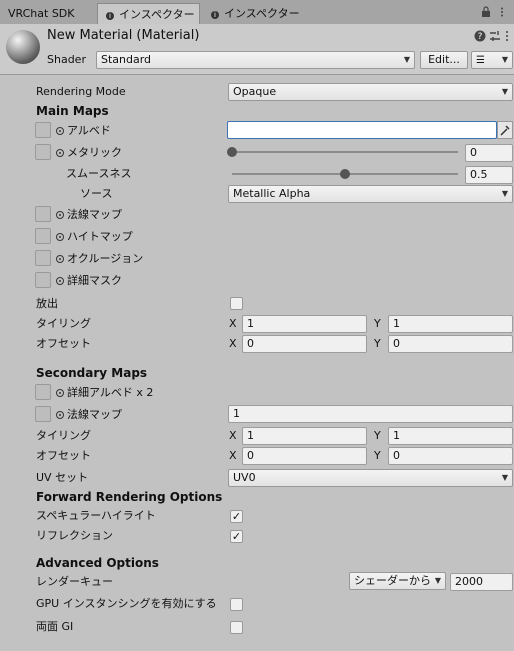  What do you see at coordinates (63, 343) in the screenshot?
I see `main-offset-label: オフセット` at bounding box center [63, 343].